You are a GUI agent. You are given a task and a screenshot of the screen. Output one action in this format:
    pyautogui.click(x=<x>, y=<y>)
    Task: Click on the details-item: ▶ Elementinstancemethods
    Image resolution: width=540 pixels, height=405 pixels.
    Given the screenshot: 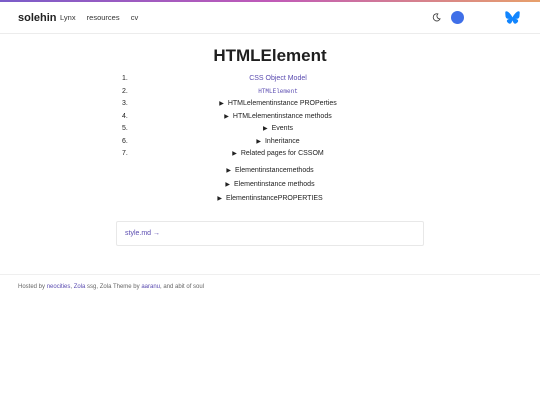 What is the action you would take?
    pyautogui.click(x=270, y=174)
    